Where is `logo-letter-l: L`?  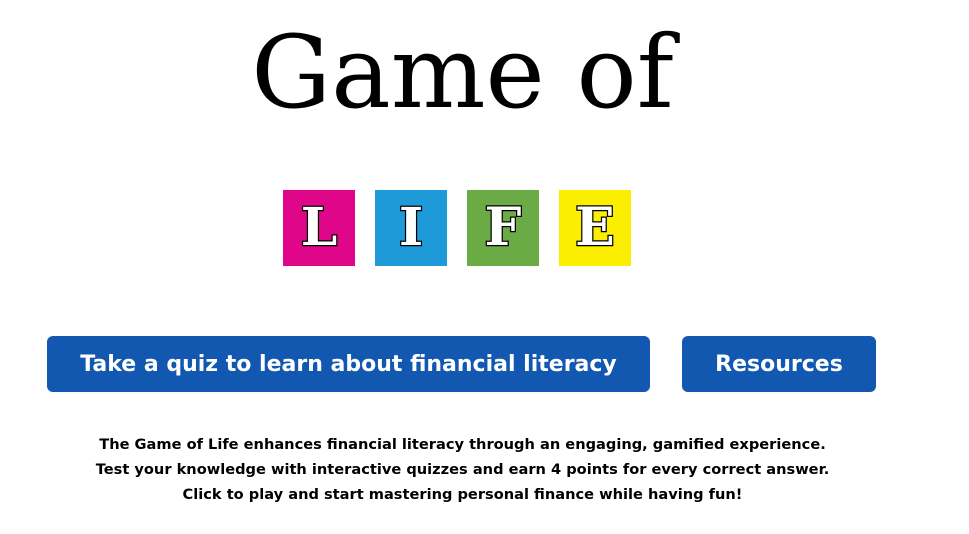
logo-letter-l: L is located at coordinates (318, 227).